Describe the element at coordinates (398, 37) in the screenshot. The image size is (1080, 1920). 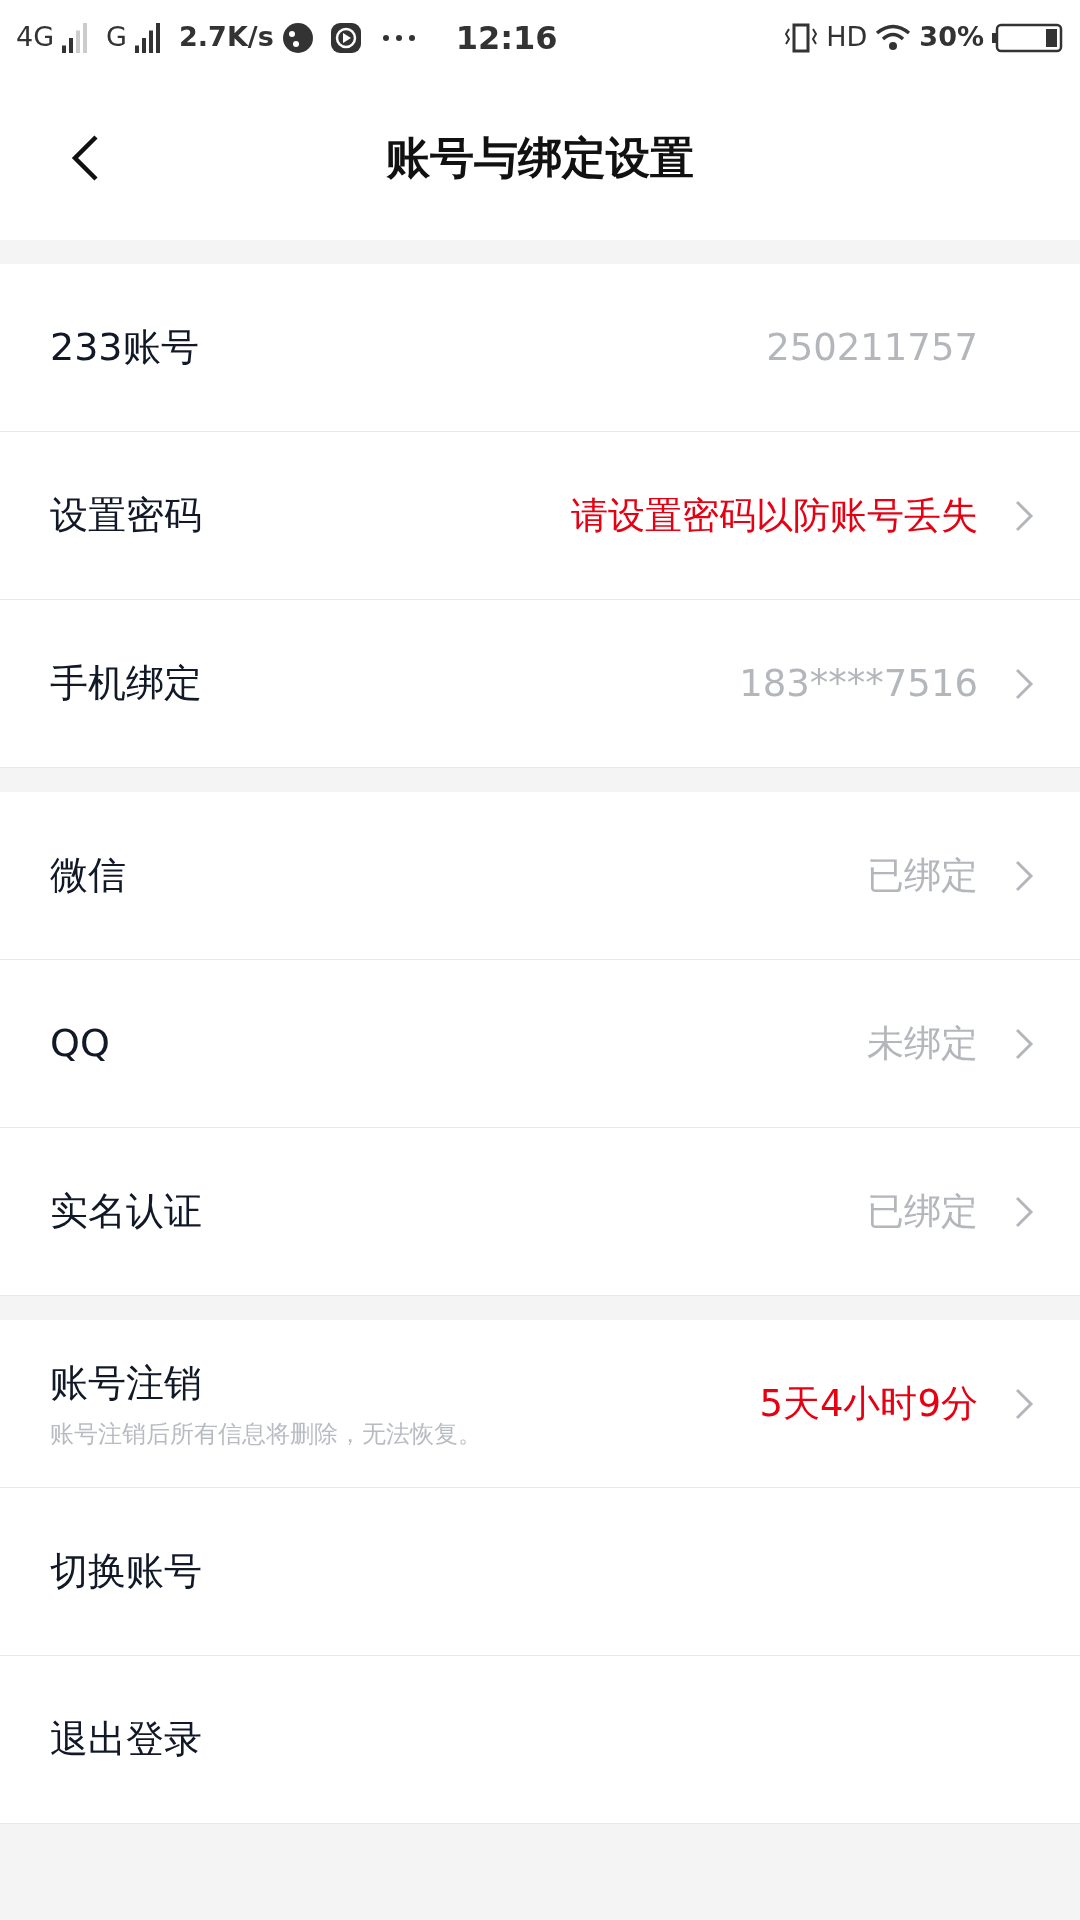
I see `more-icon` at that location.